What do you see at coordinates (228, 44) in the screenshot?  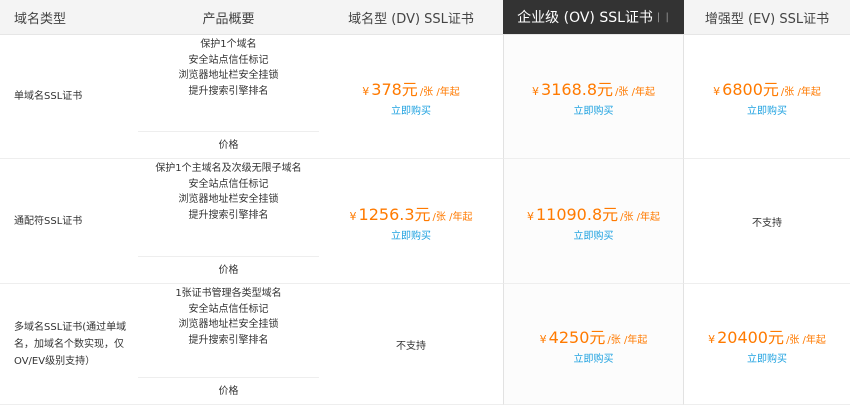 I see `feature-item: 保护1个域名` at bounding box center [228, 44].